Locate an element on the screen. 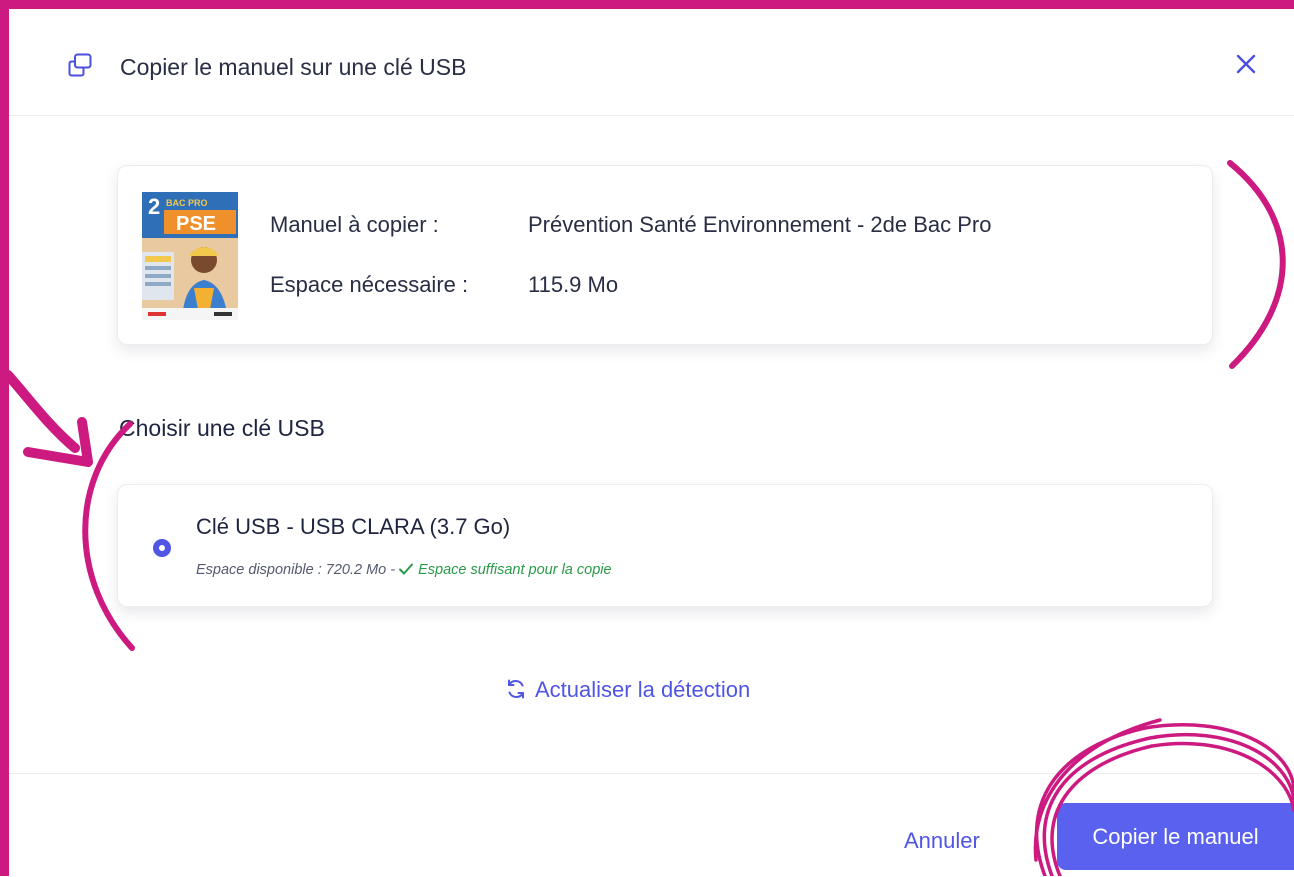 The height and width of the screenshot is (877, 1294). dialog-footer: Annuler Copier le manuel is located at coordinates (651, 825).